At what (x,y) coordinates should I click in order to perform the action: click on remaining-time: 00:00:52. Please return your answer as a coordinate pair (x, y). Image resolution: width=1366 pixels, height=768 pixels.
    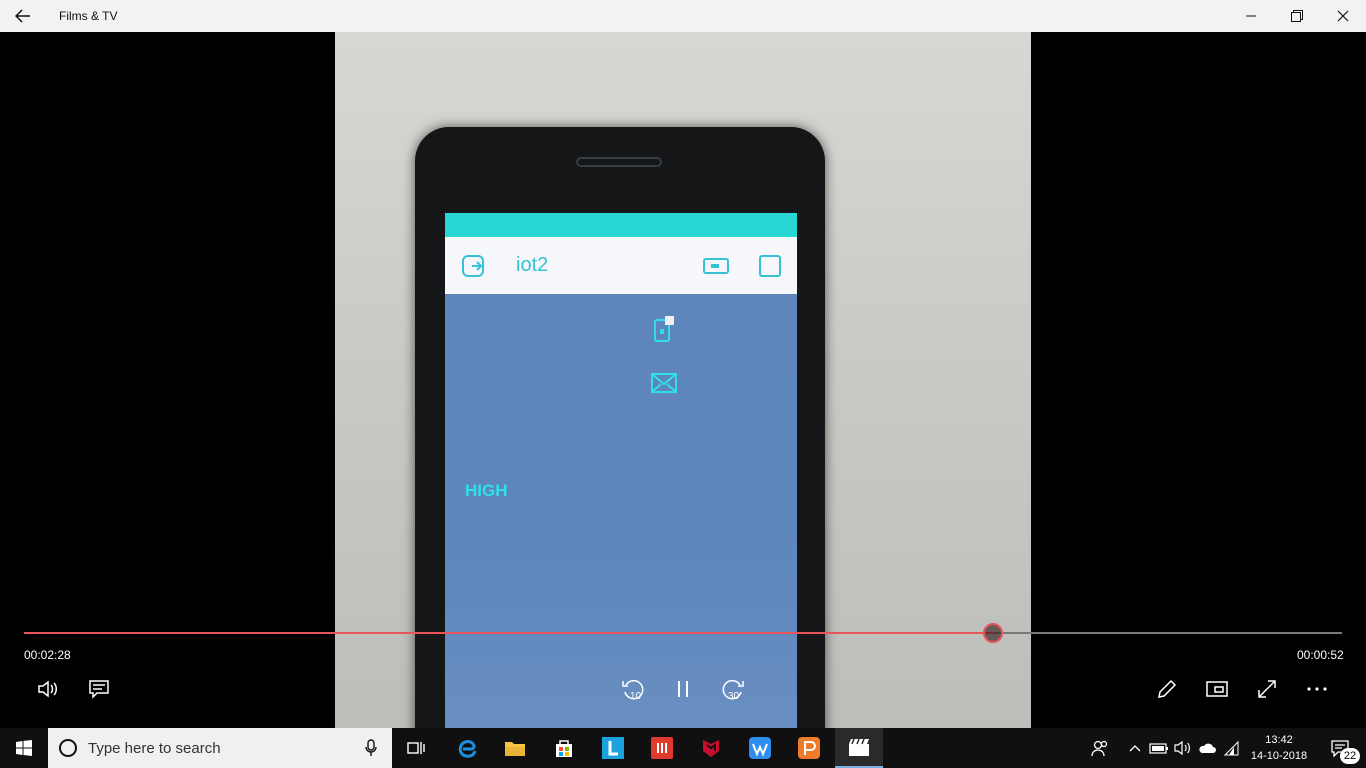
    Looking at the image, I should click on (1320, 655).